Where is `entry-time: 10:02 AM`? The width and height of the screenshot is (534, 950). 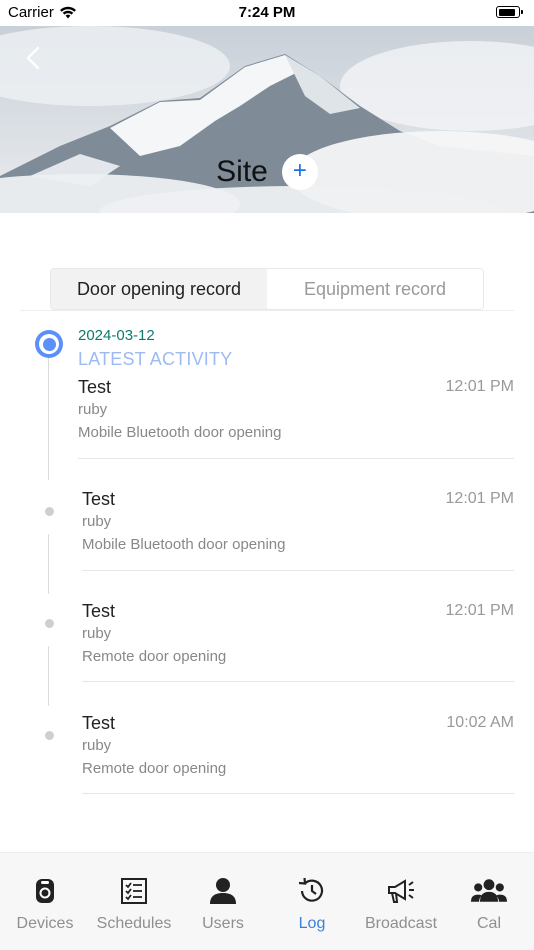
entry-time: 10:02 AM is located at coordinates (480, 722).